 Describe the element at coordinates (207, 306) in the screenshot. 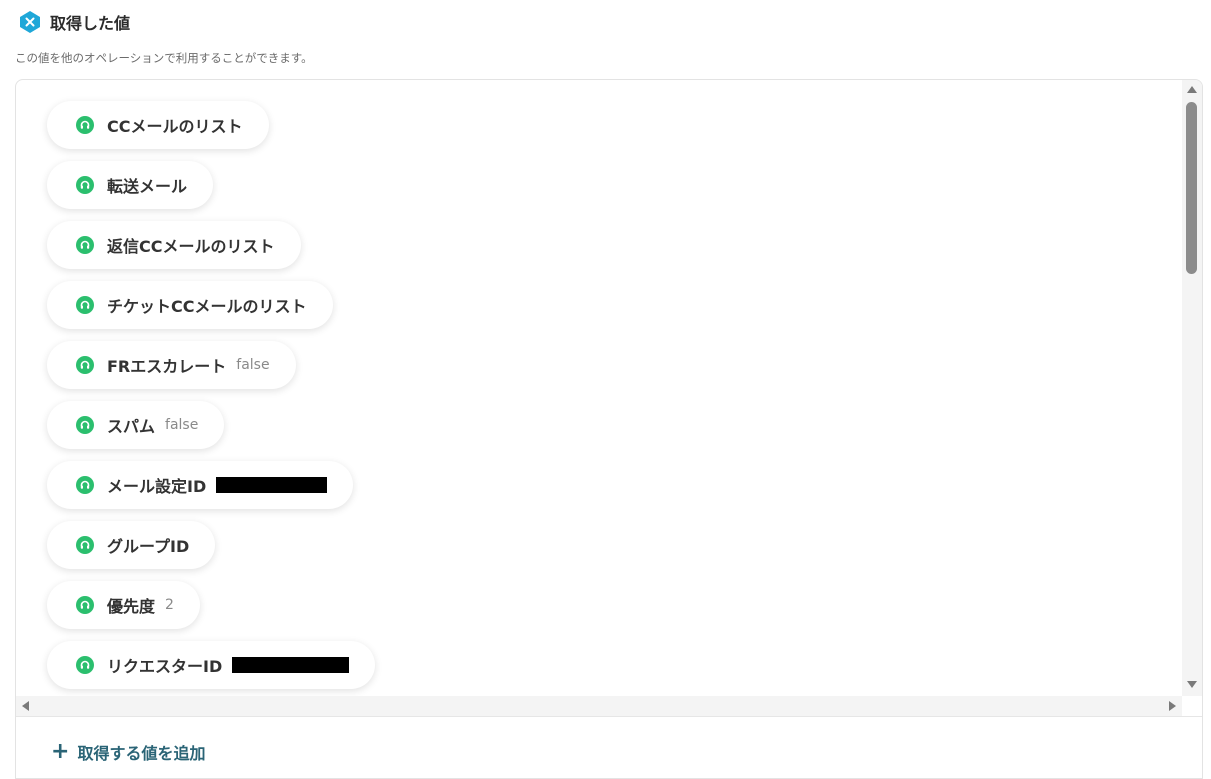

I see `value-label: チケットCCメールのリスト` at that location.